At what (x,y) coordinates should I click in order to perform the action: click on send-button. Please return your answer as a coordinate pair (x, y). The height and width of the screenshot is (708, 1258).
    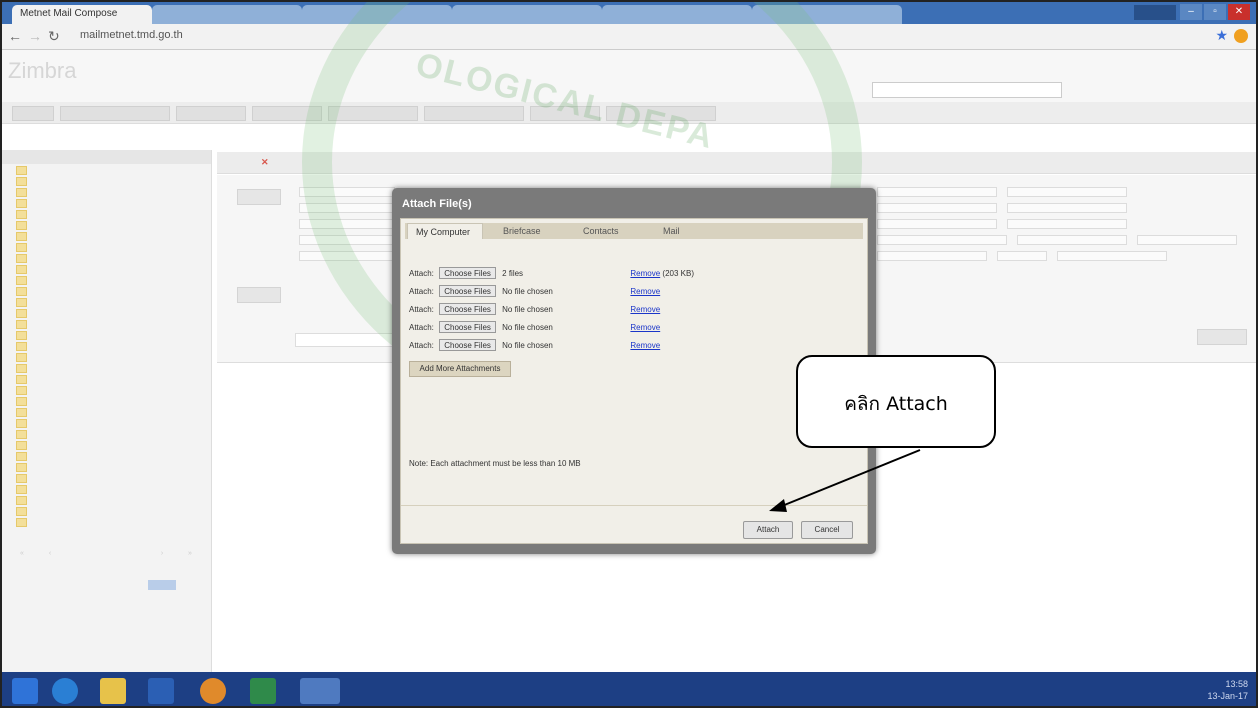
    Looking at the image, I should click on (242, 162).